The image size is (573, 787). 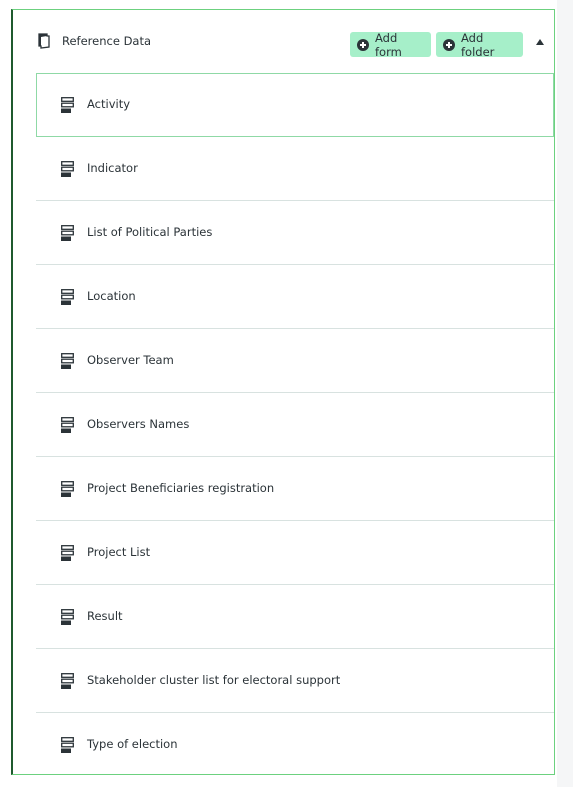 I want to click on form-label: Activity, so click(x=109, y=104).